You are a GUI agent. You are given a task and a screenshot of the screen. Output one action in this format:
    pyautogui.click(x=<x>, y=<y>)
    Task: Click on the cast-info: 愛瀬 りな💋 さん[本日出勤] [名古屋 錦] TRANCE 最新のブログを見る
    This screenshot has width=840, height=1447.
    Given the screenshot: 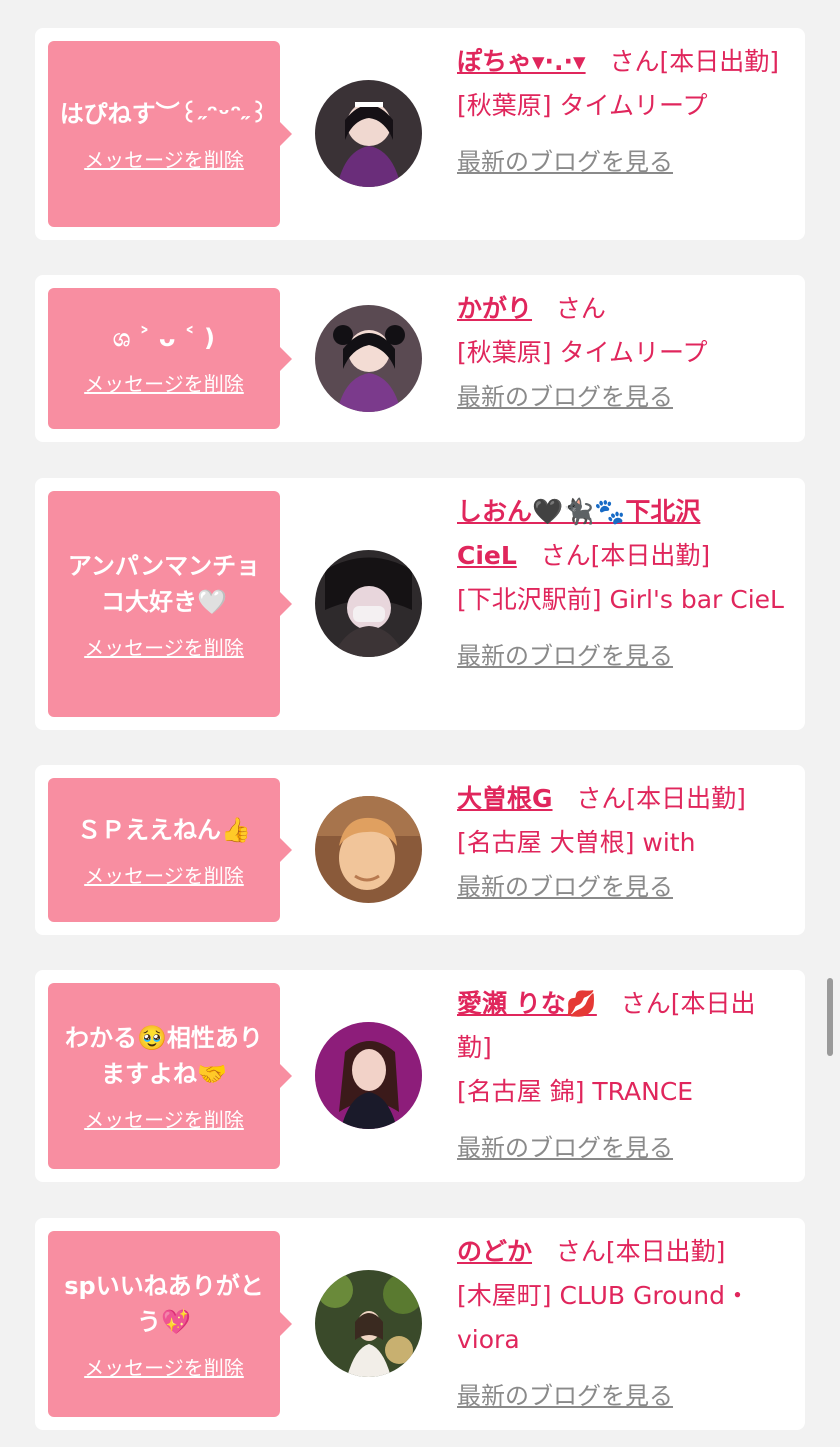 What is the action you would take?
    pyautogui.click(x=622, y=1076)
    